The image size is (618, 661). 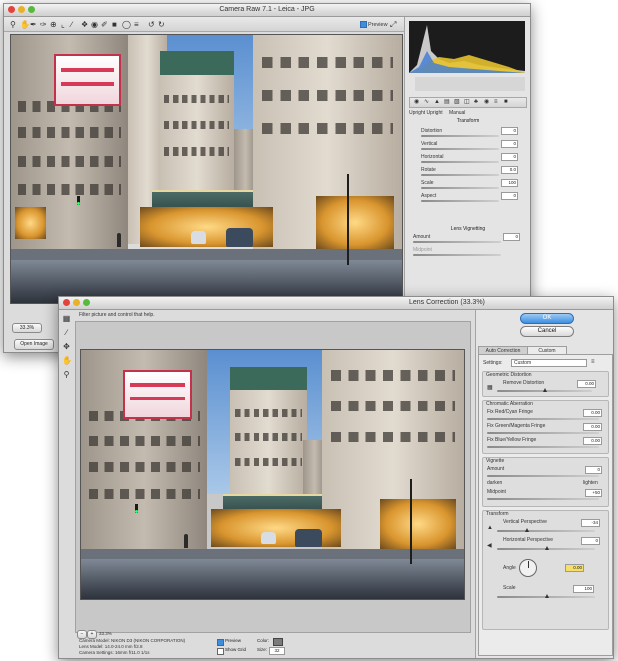 I want to click on camera-raw-preview-checkbox, so click(x=363, y=24).